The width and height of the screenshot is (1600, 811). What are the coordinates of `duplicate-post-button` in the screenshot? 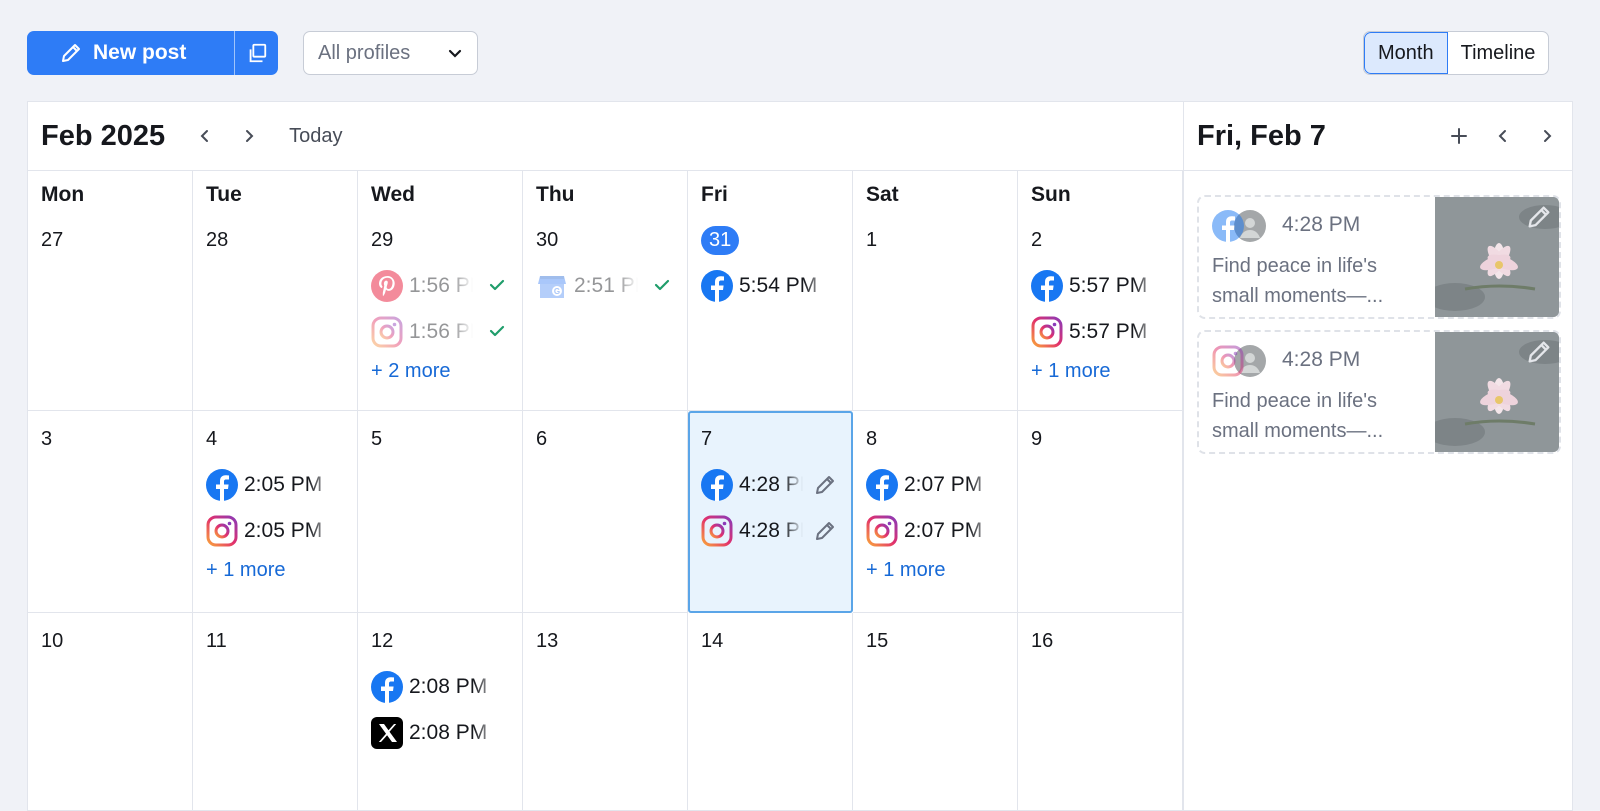 It's located at (256, 53).